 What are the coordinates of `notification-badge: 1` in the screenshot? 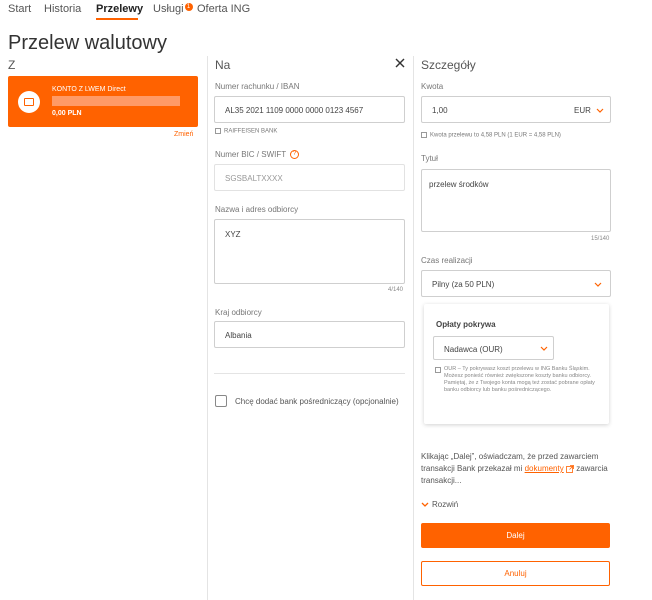 It's located at (188, 7).